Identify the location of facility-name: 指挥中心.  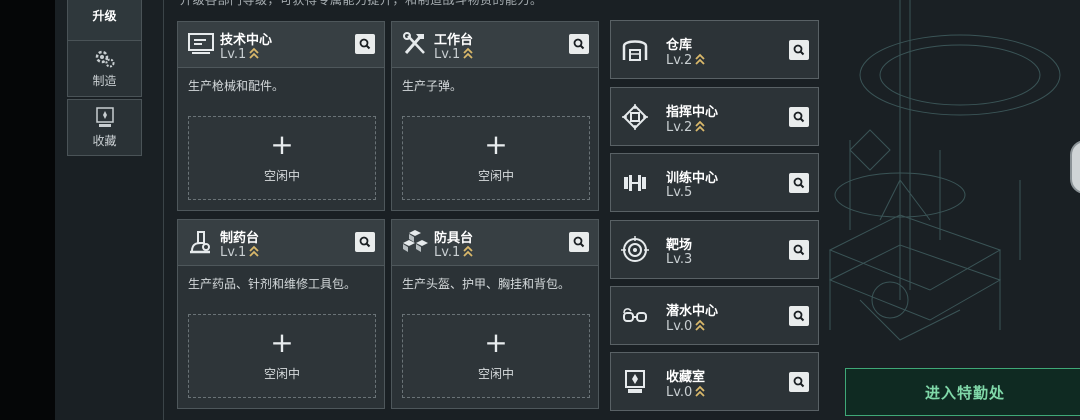
(692, 112).